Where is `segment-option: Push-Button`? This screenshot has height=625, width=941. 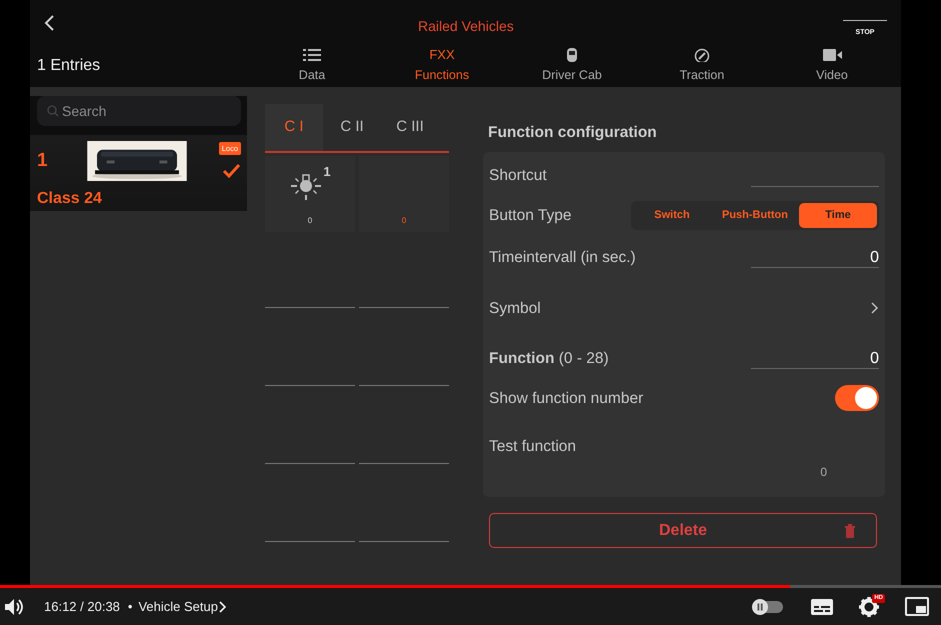 segment-option: Push-Button is located at coordinates (755, 215).